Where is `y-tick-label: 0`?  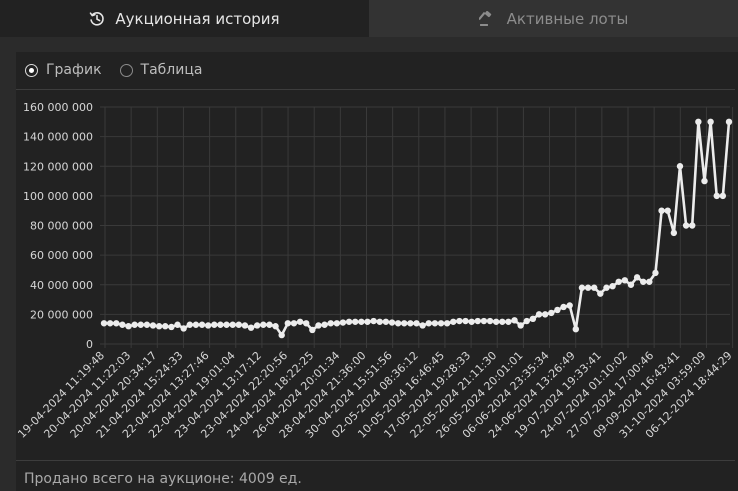 y-tick-label: 0 is located at coordinates (89, 344).